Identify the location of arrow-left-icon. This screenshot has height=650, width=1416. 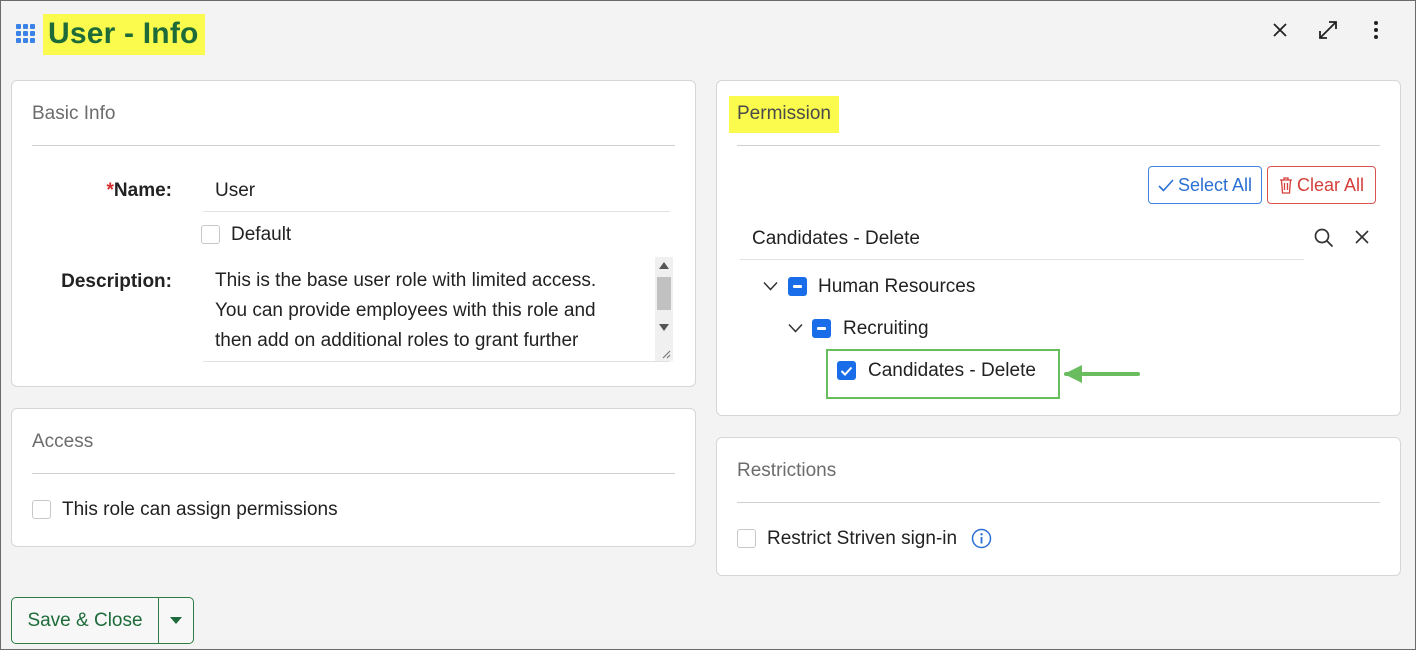
(1102, 374).